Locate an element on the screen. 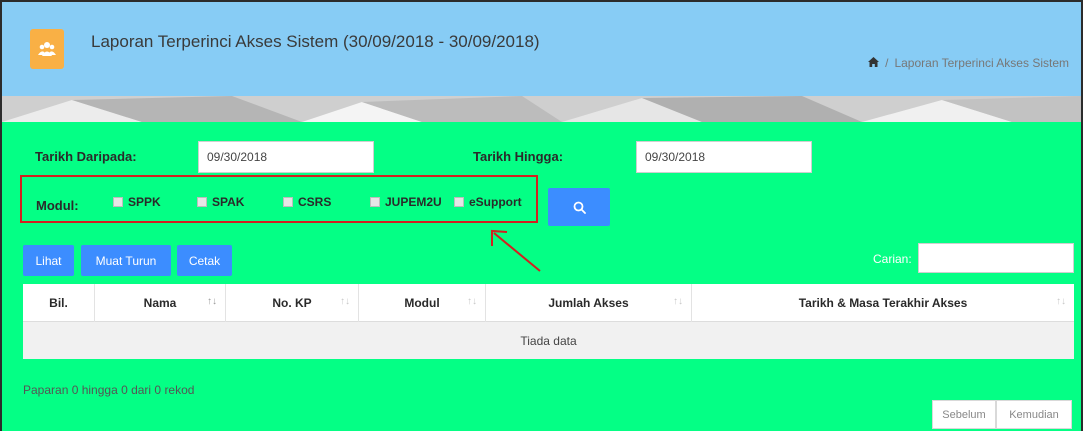 This screenshot has height=431, width=1083. prev-button: Sebelum is located at coordinates (964, 414).